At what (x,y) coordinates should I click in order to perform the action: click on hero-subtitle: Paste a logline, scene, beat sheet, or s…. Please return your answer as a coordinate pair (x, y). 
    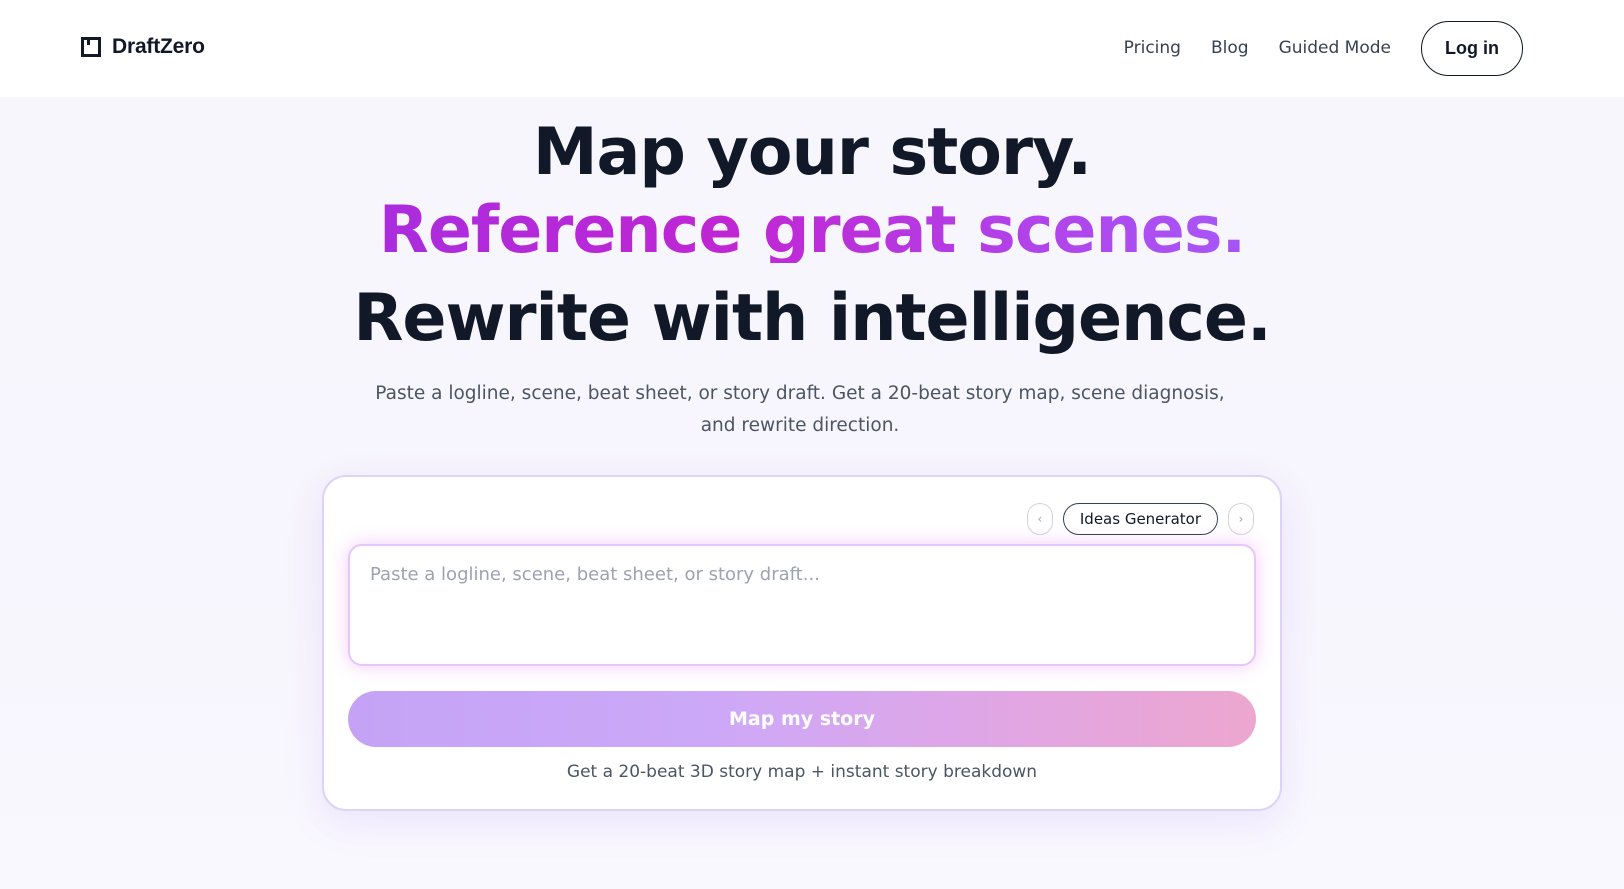
    Looking at the image, I should click on (800, 409).